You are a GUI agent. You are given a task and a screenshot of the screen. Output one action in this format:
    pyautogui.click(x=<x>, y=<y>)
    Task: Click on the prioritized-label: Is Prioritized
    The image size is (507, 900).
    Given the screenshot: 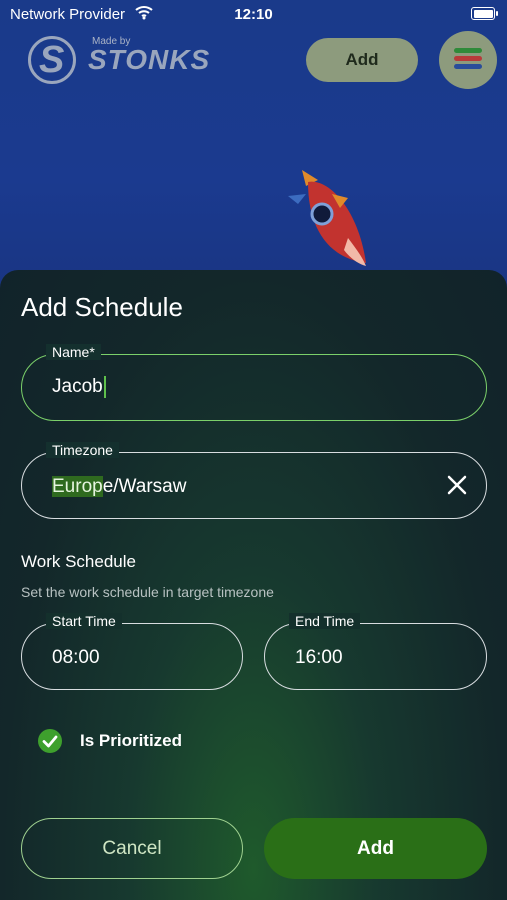 What is the action you would take?
    pyautogui.click(x=131, y=740)
    